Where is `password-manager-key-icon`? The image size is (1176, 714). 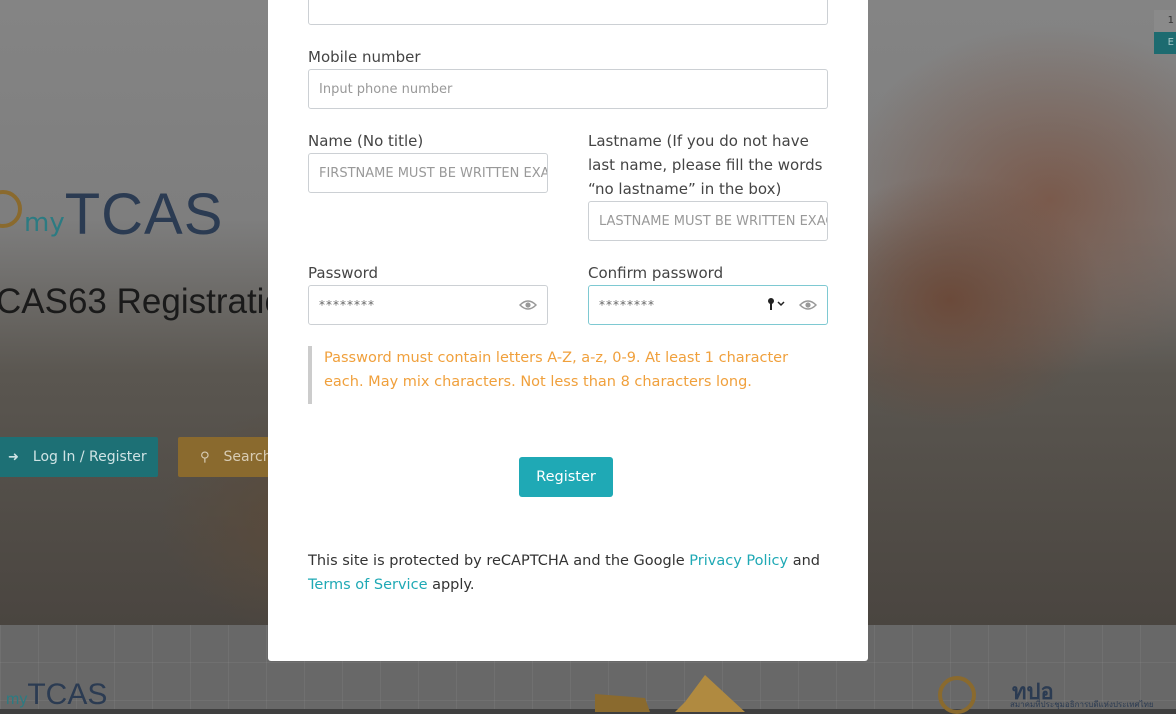
password-manager-key-icon is located at coordinates (776, 304).